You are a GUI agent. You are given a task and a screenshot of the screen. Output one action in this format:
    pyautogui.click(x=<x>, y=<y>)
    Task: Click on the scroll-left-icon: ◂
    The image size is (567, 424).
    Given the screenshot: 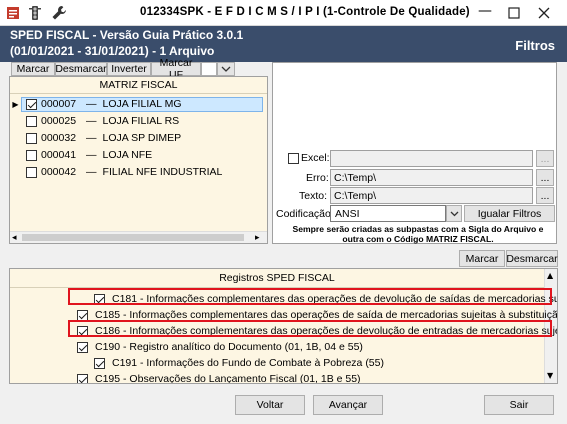 What is the action you would take?
    pyautogui.click(x=14, y=238)
    